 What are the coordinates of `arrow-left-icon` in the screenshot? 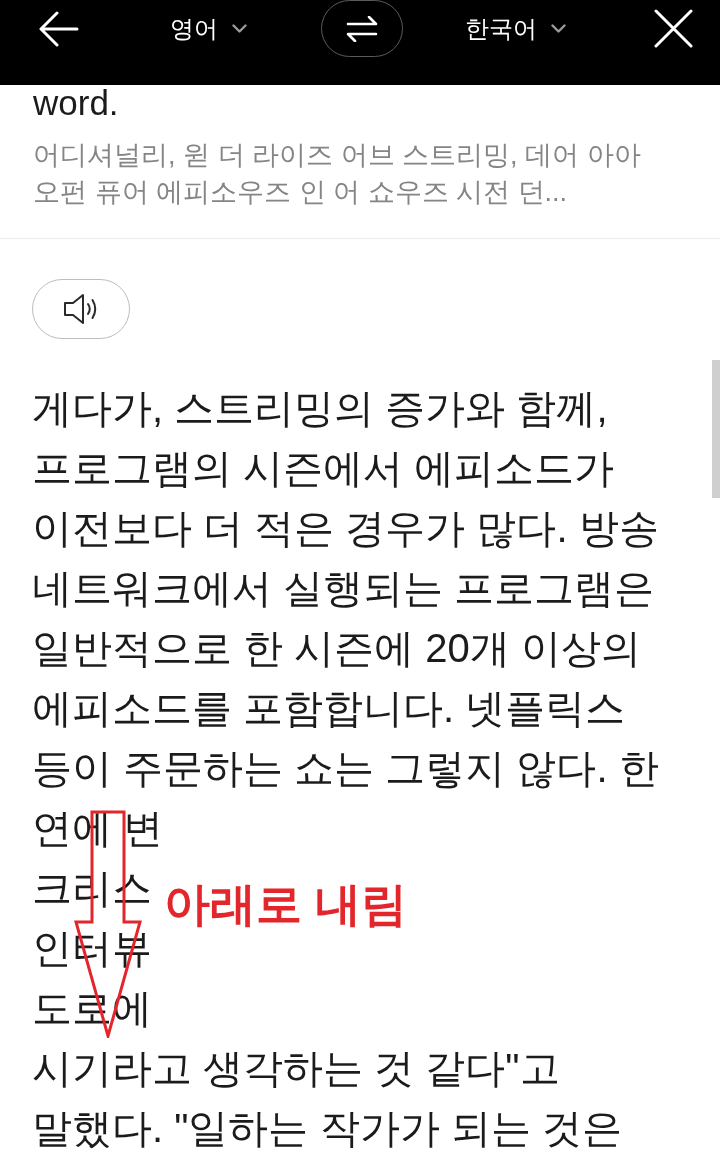 It's located at (59, 28).